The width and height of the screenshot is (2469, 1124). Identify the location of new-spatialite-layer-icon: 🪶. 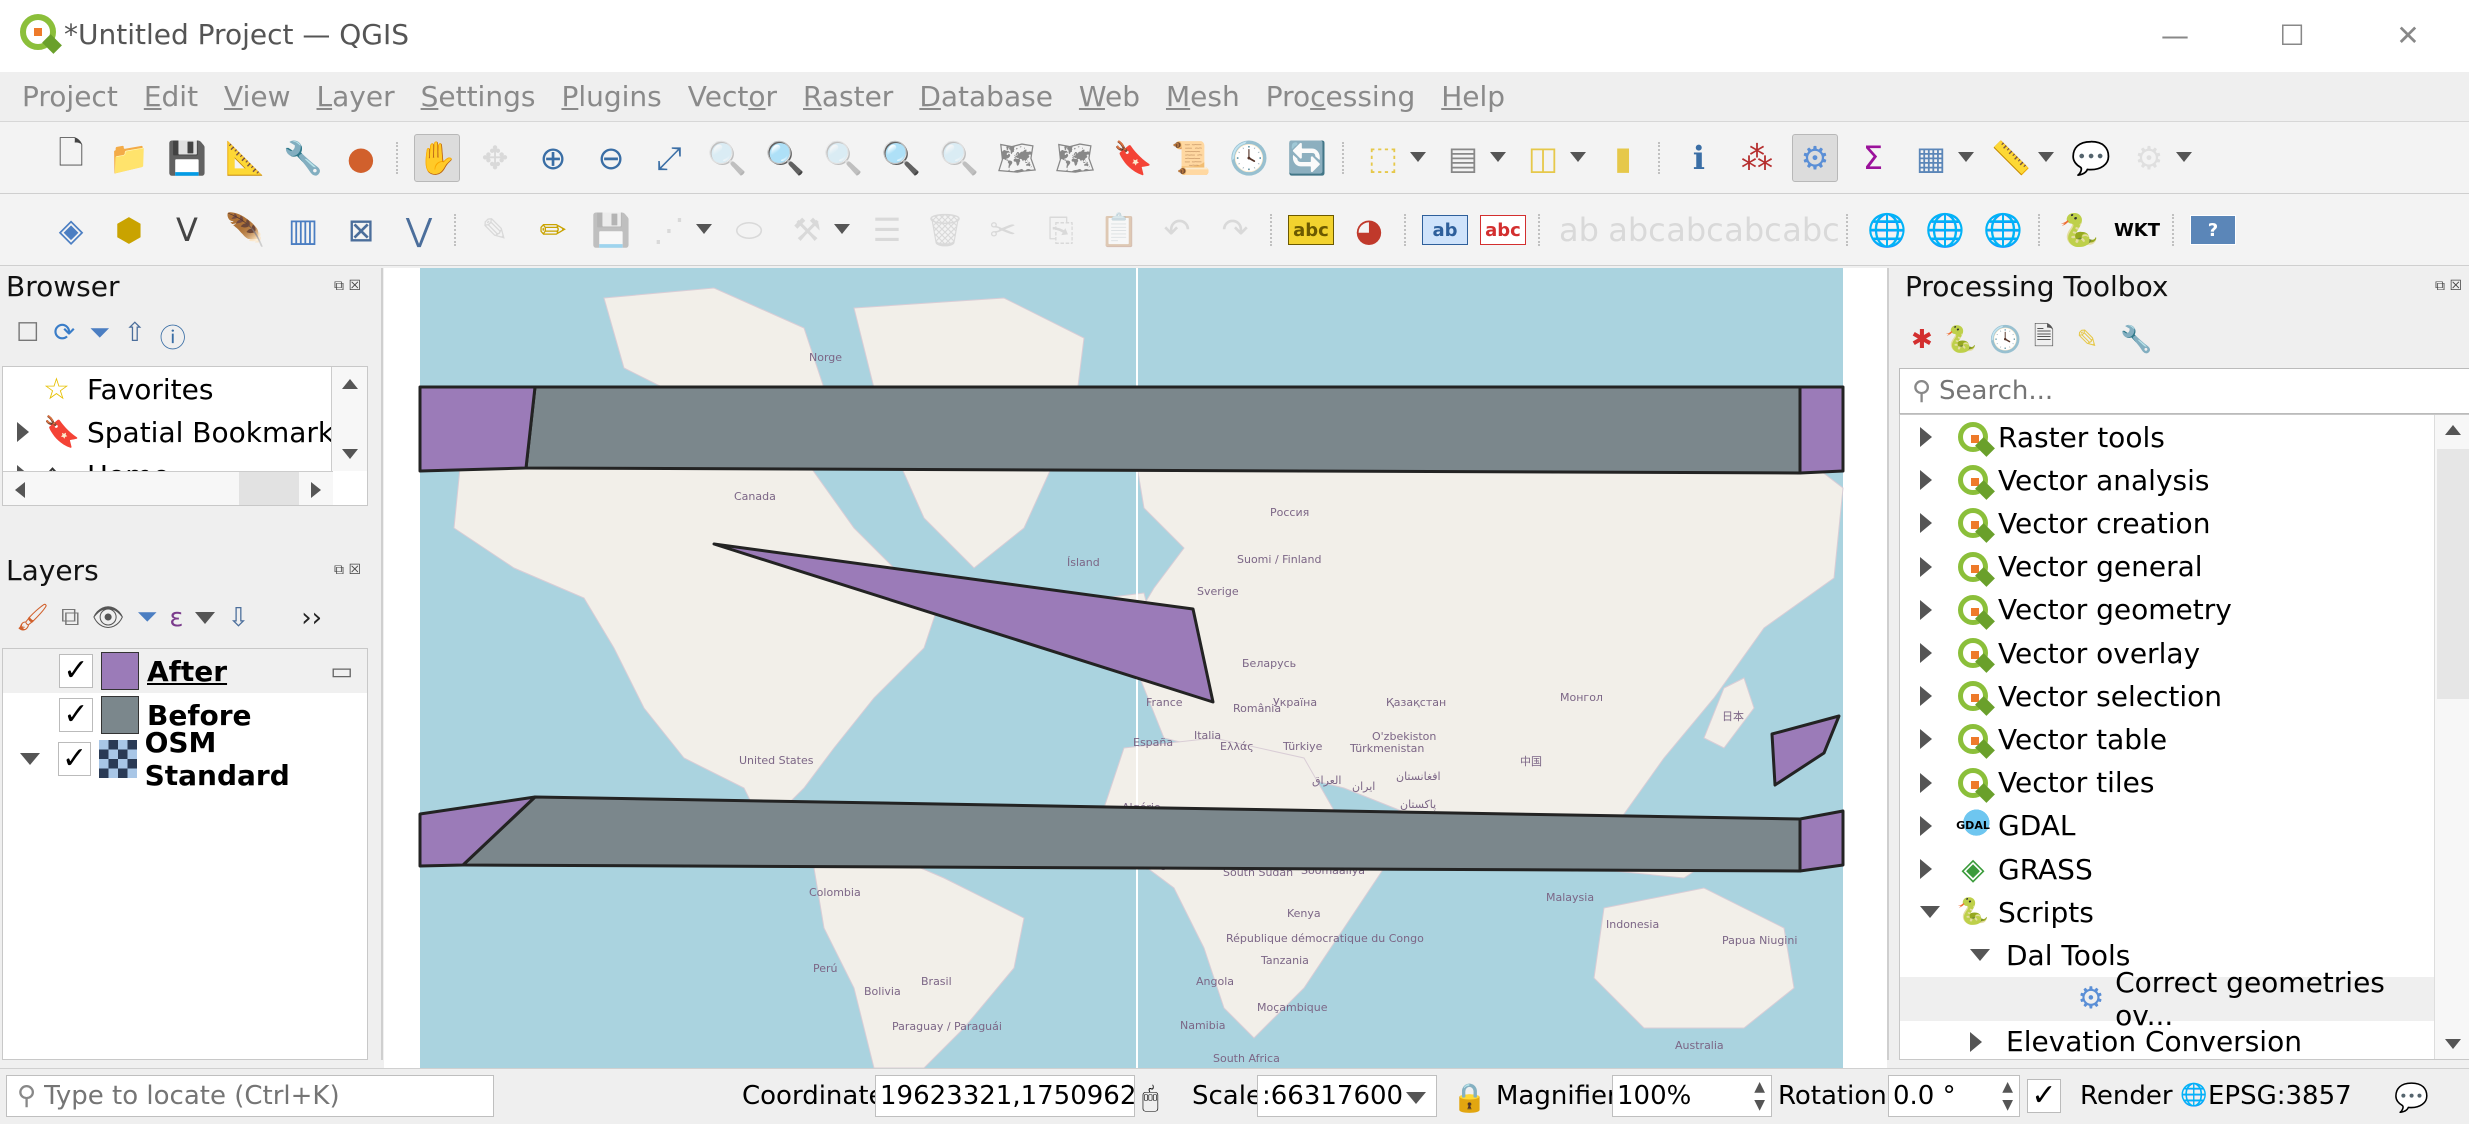
(245, 230).